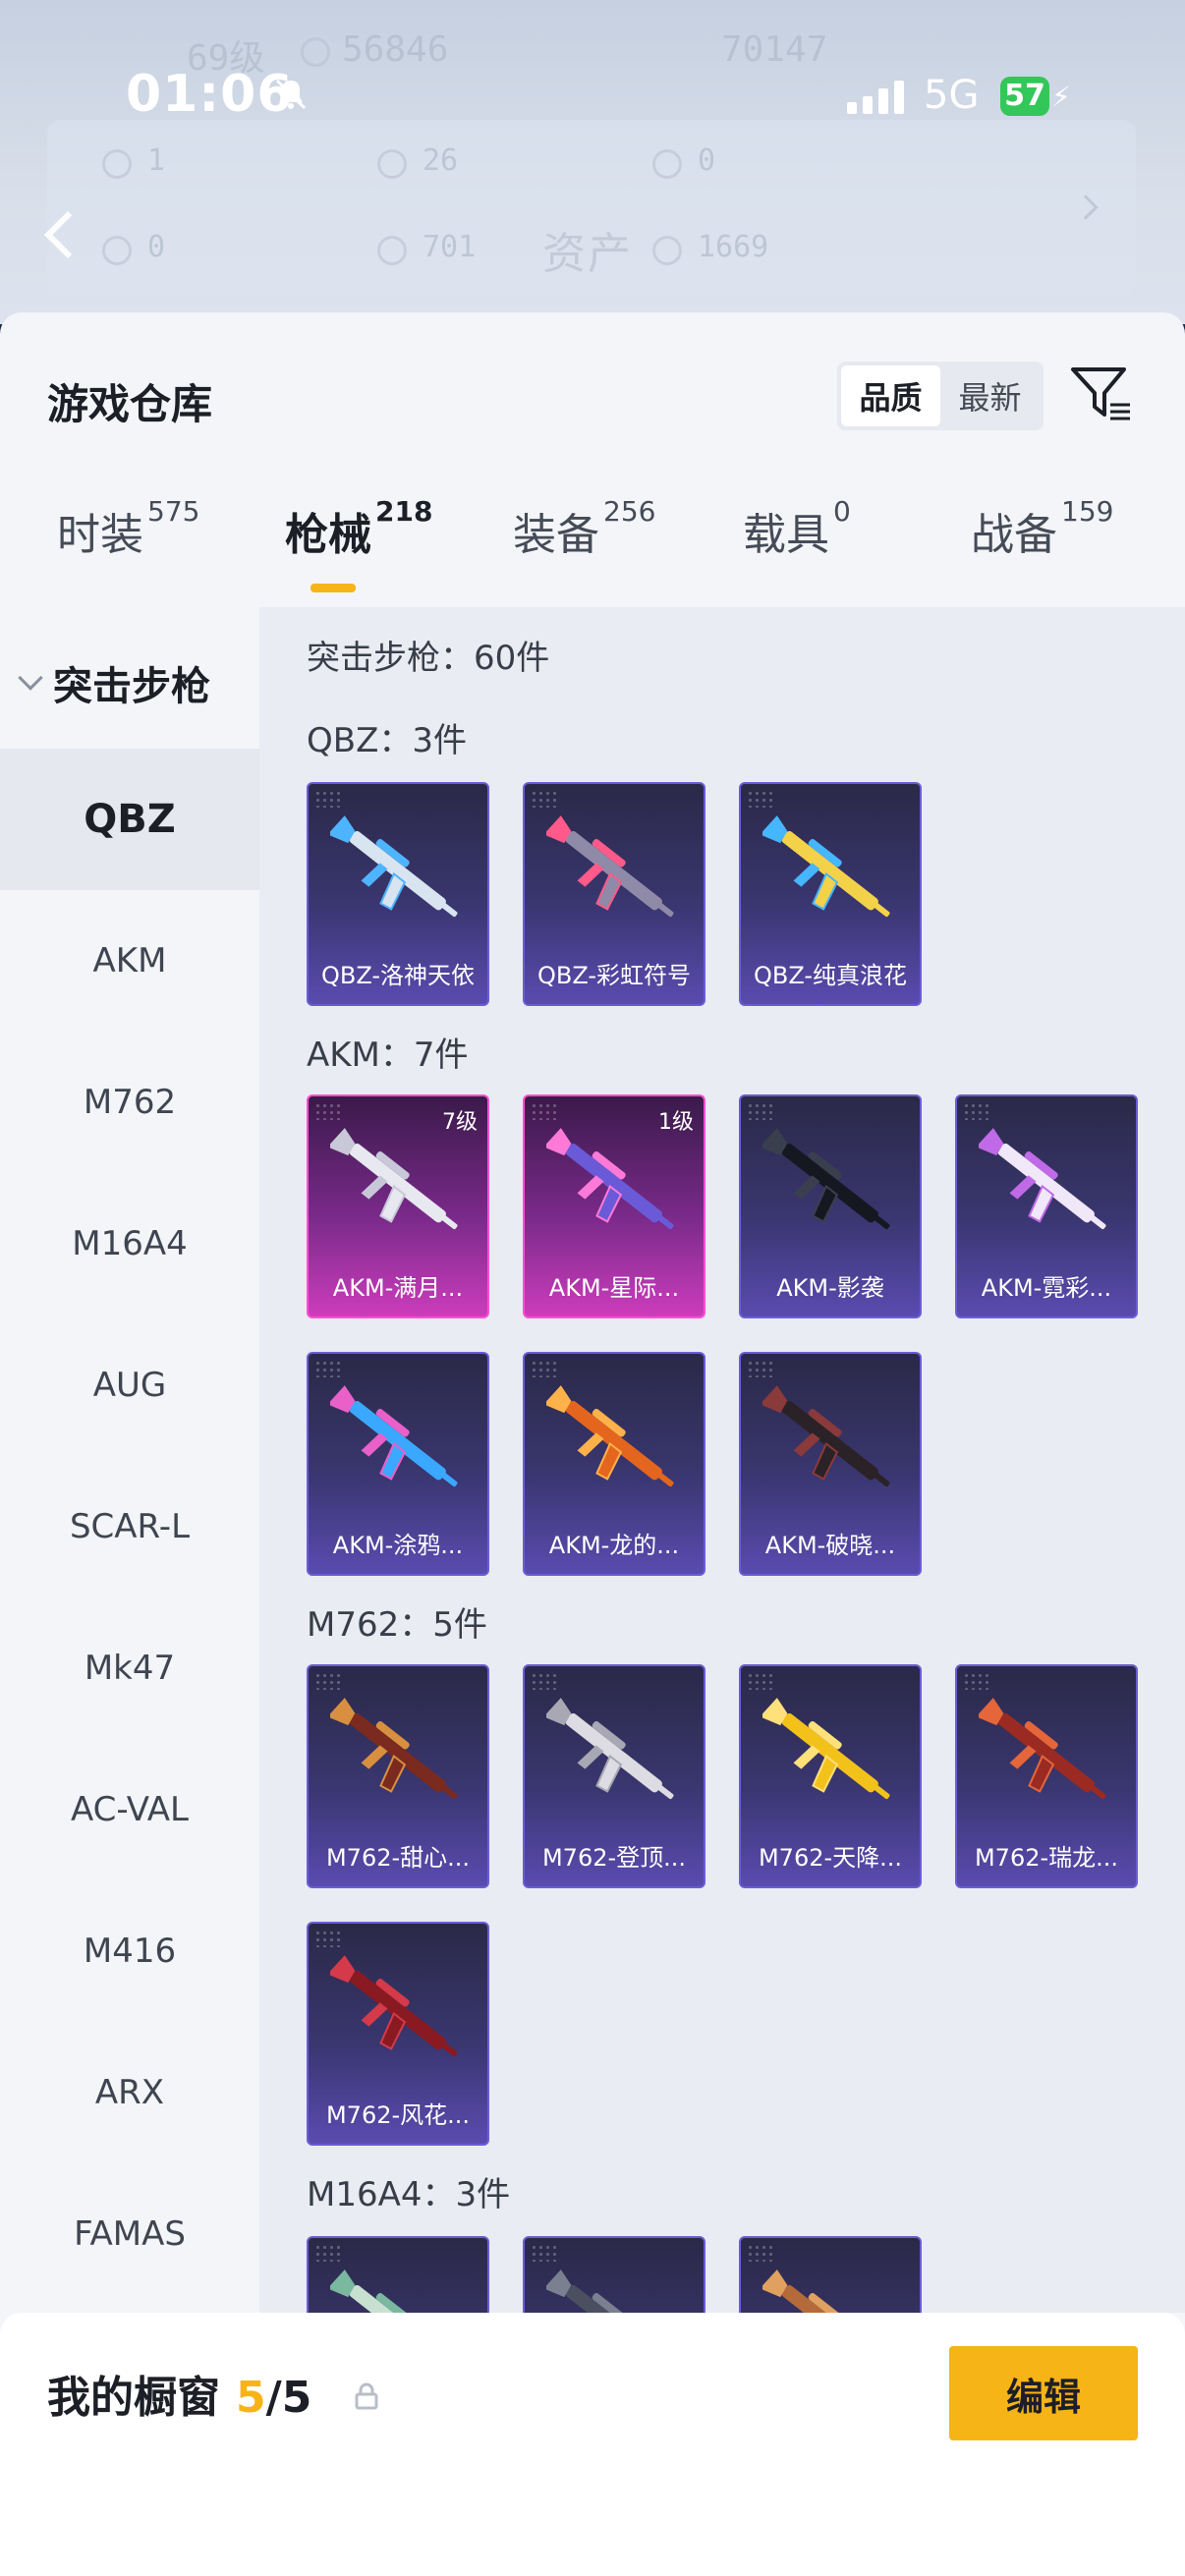 Image resolution: width=1185 pixels, height=2576 pixels. I want to click on sidebar-item-scar-l: SCAR-L, so click(130, 1526).